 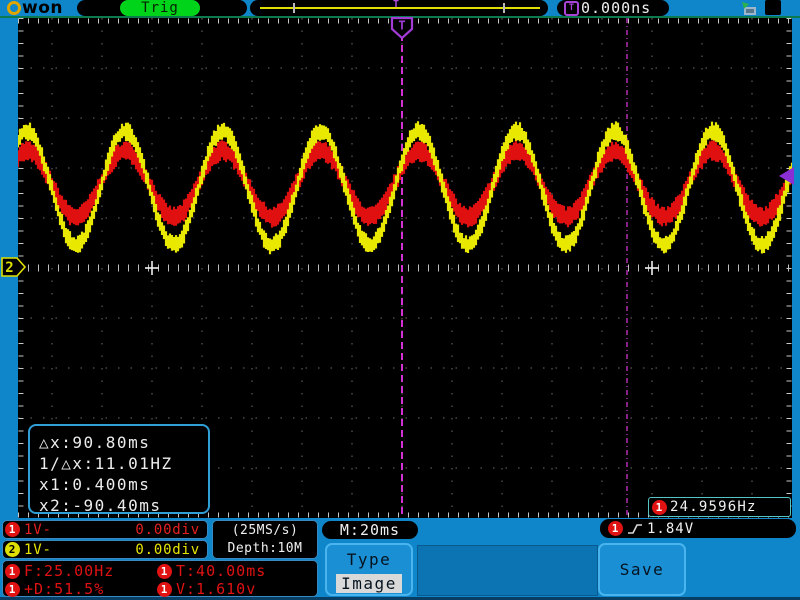 What do you see at coordinates (12, 549) in the screenshot?
I see `channel2-badge: 2` at bounding box center [12, 549].